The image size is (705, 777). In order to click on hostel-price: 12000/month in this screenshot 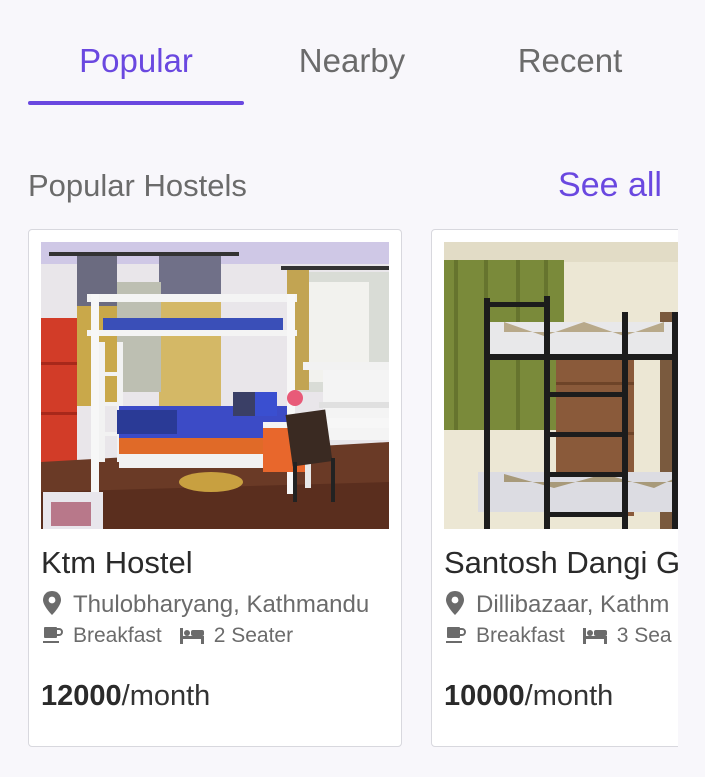, I will do `click(125, 696)`.